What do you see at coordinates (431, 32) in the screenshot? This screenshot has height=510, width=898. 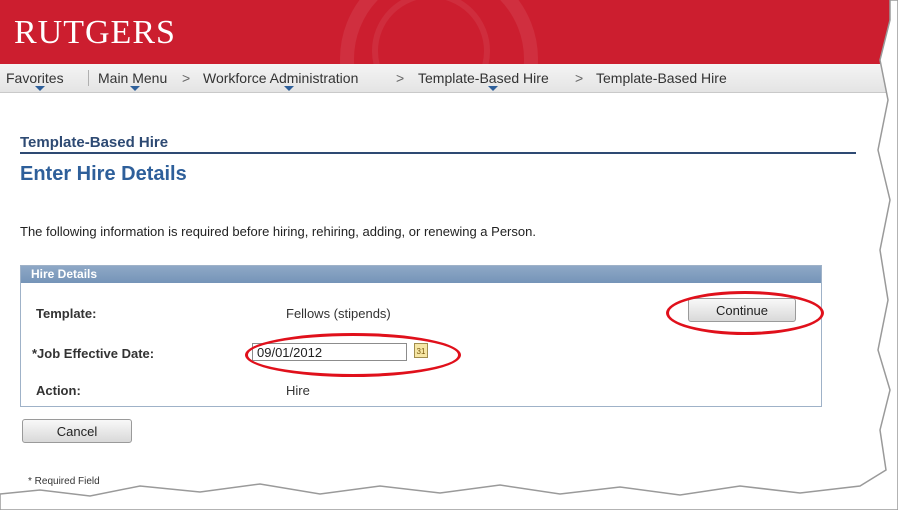 I see `seal-inner-graphic` at bounding box center [431, 32].